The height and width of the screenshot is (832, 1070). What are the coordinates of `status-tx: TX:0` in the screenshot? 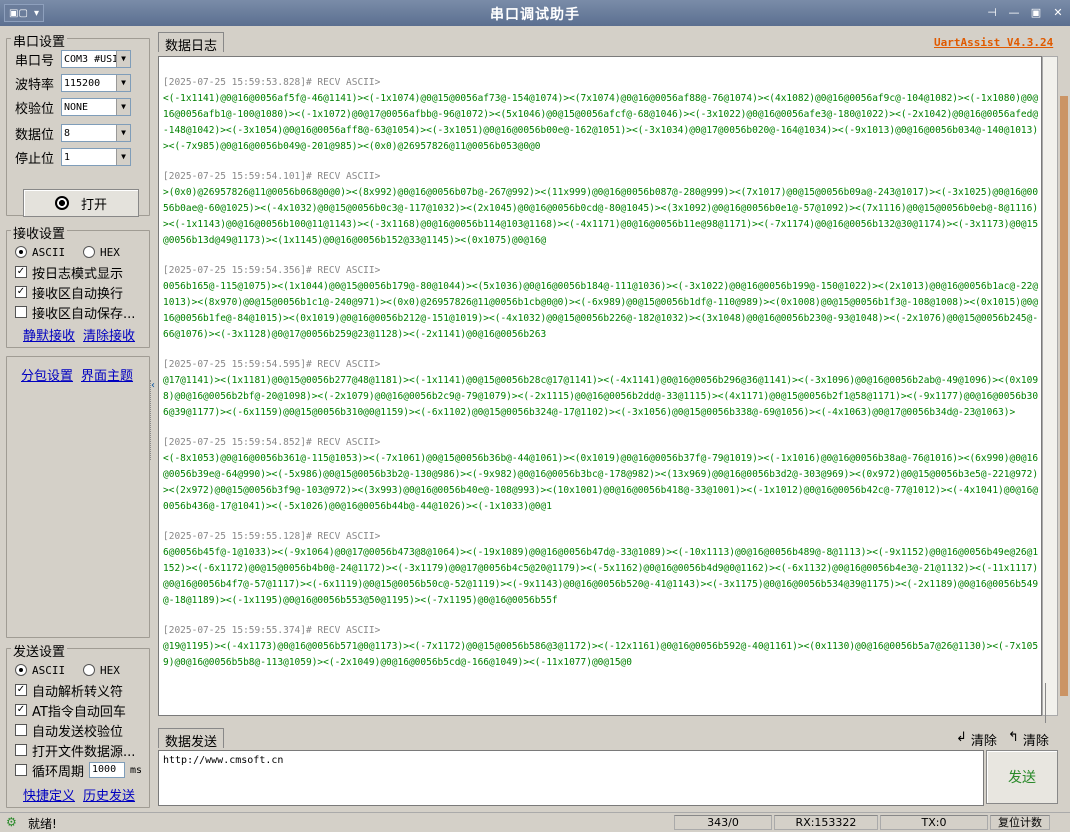 It's located at (934, 822).